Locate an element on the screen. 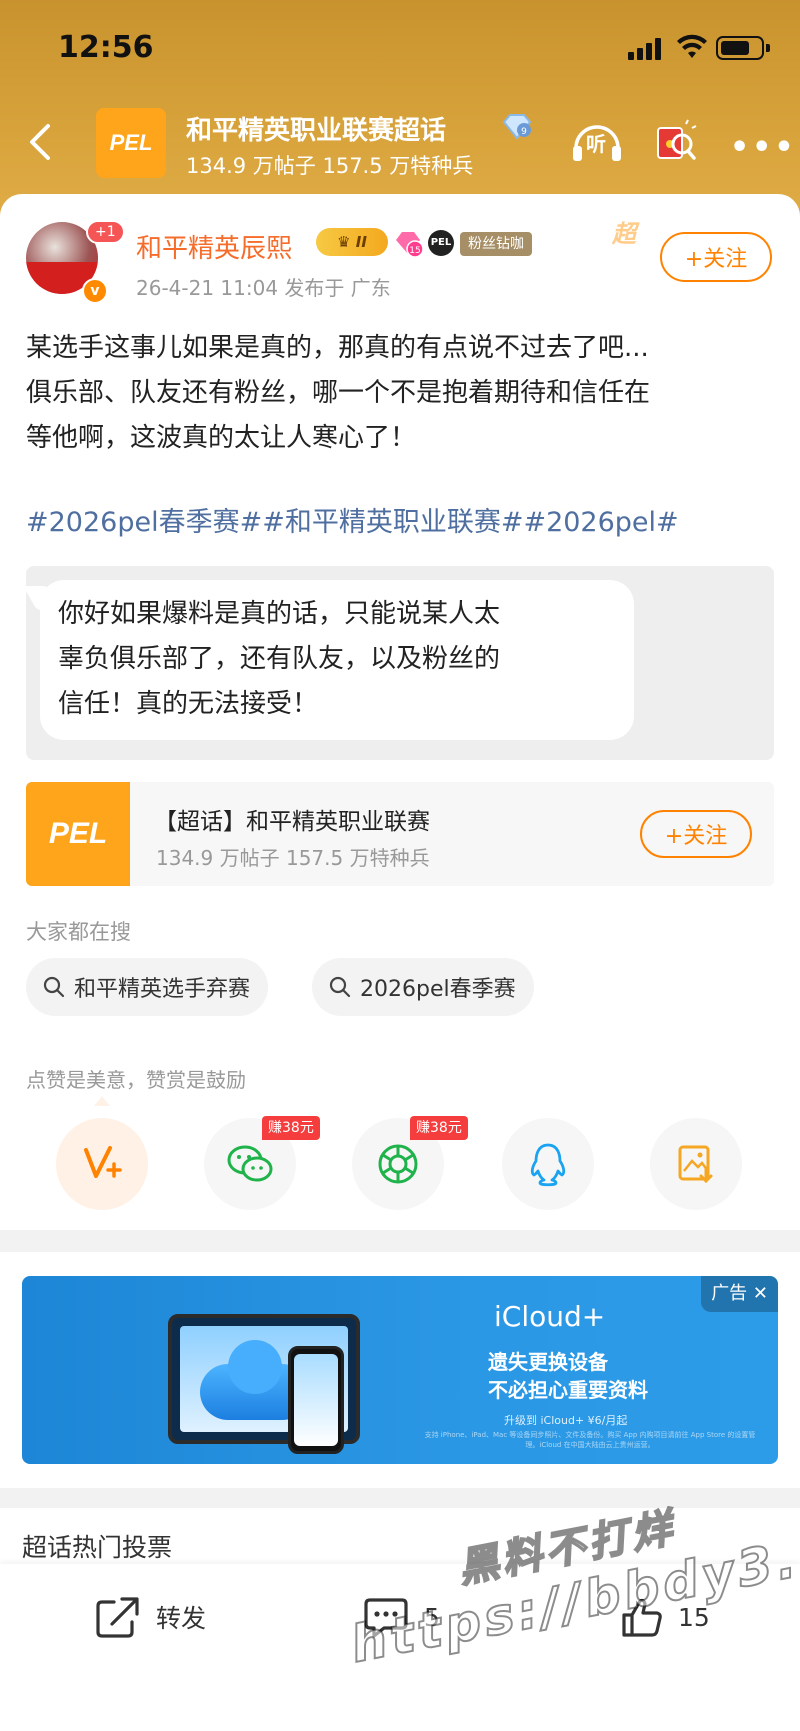  search-chip-label: 和平精英选手弃赛 is located at coordinates (162, 989).